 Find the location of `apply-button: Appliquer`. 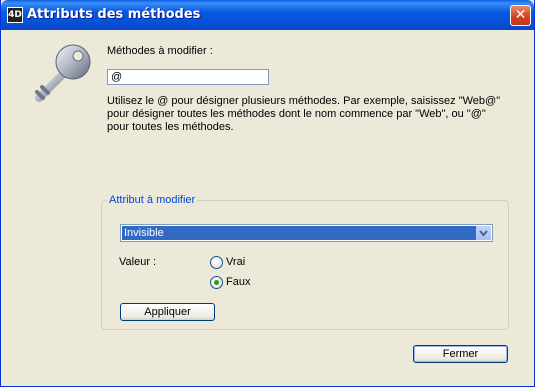

apply-button: Appliquer is located at coordinates (167, 312).